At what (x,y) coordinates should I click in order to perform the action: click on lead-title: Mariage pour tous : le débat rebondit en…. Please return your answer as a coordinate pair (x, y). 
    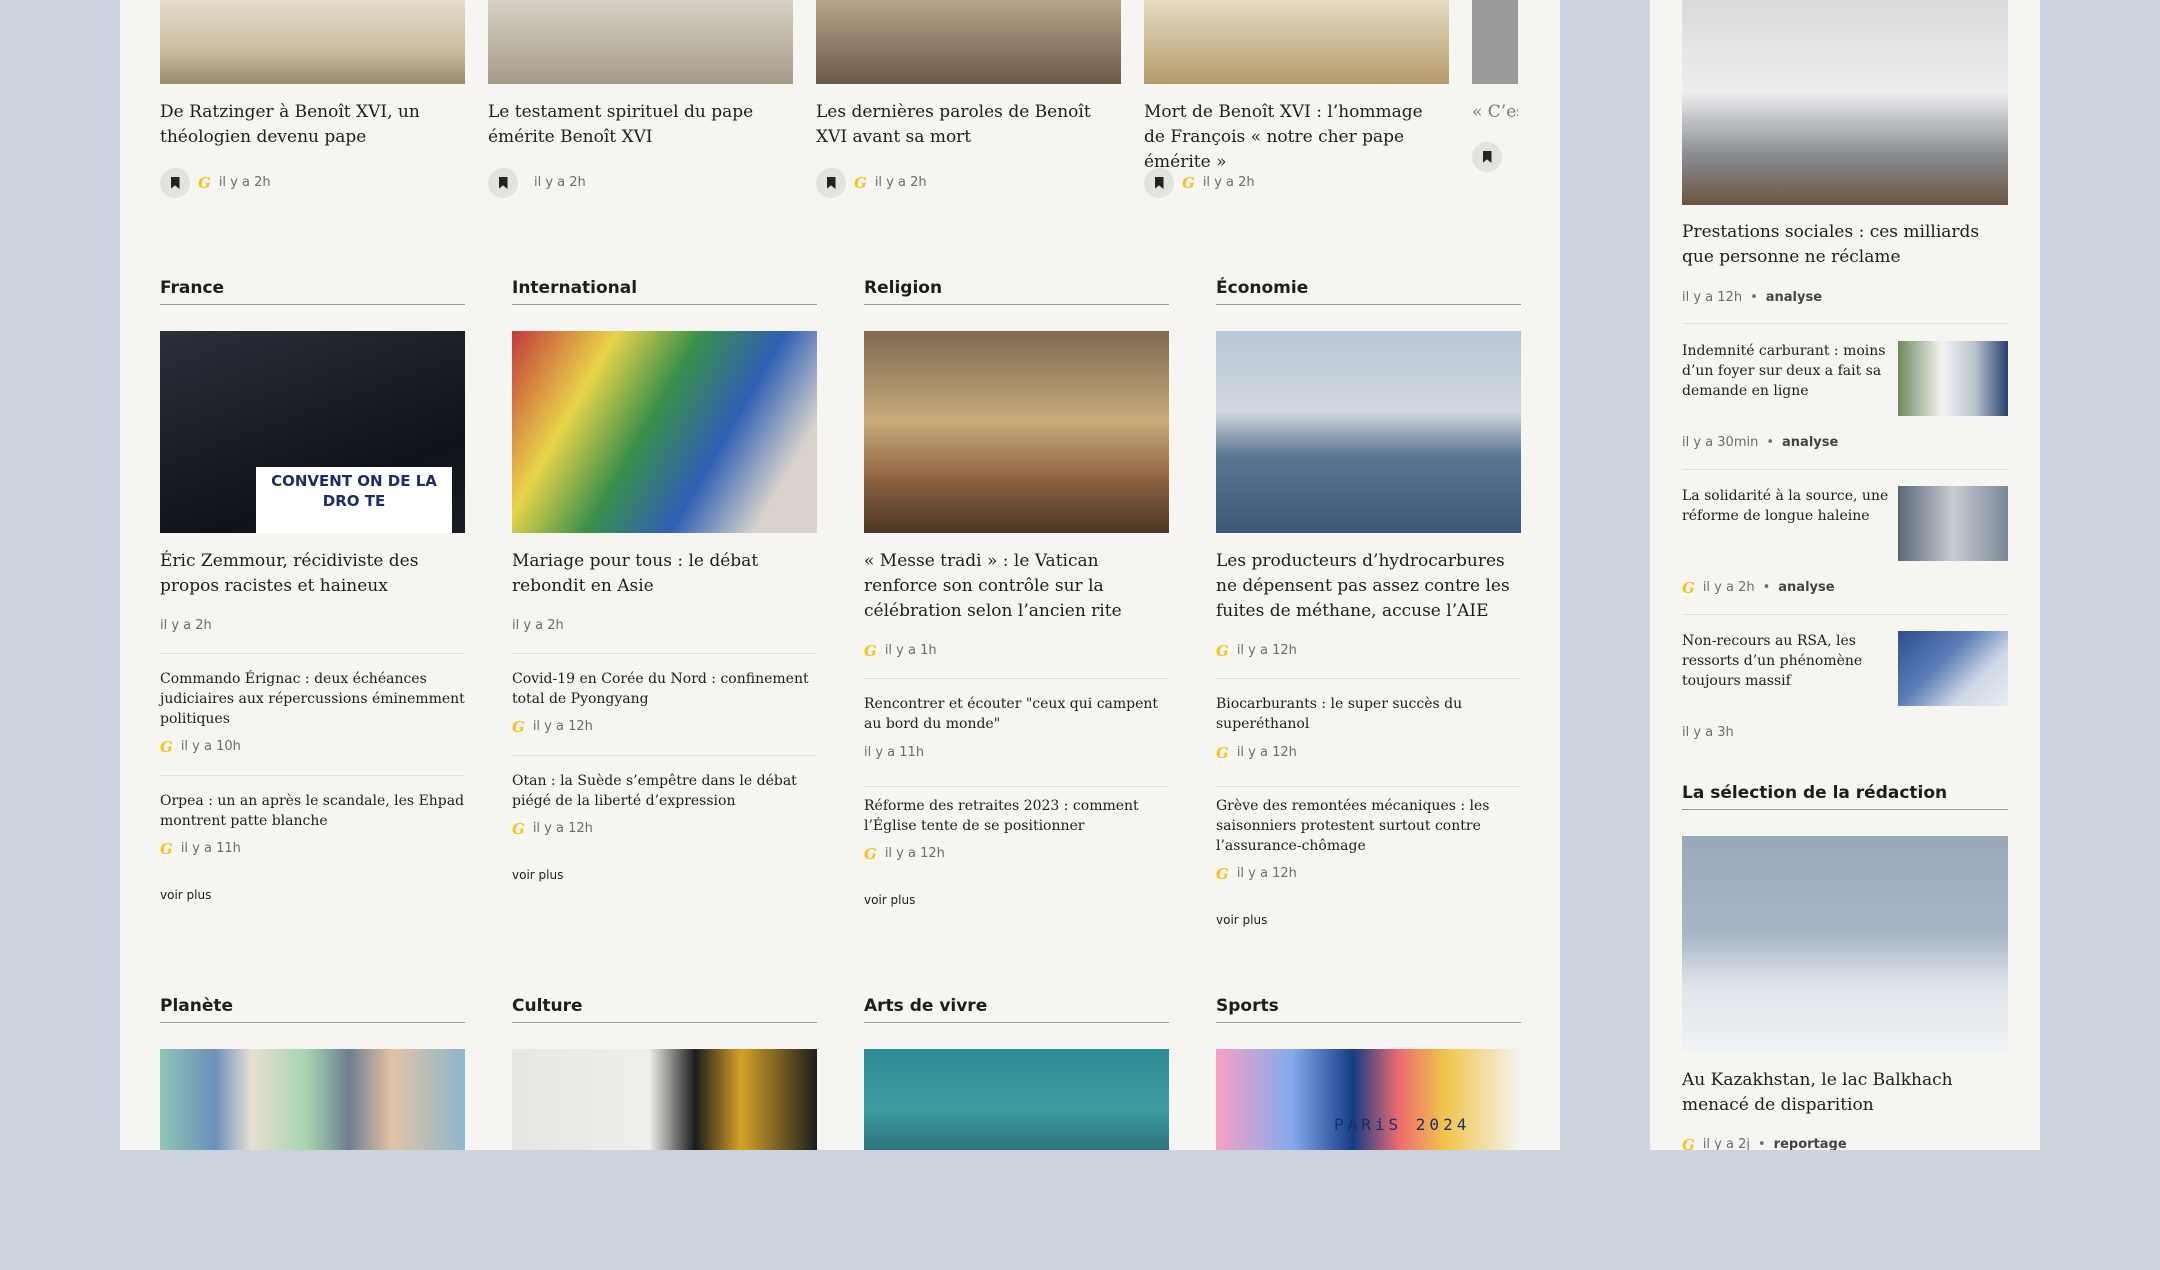
    Looking at the image, I should click on (662, 574).